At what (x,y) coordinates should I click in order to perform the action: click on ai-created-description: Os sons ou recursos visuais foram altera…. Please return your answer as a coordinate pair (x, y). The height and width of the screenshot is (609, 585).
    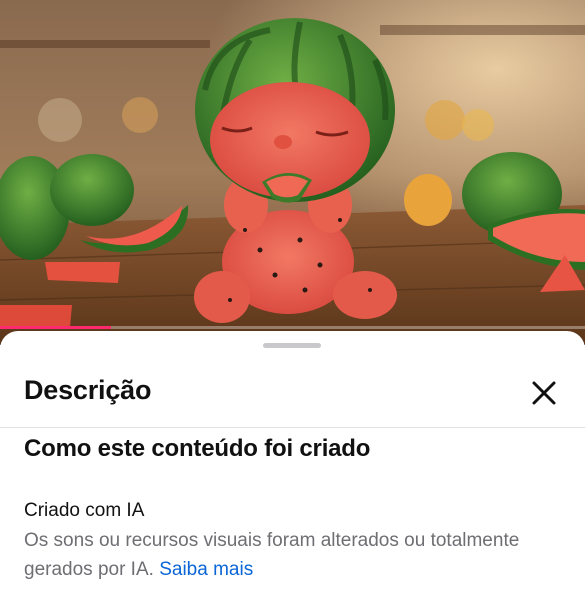
    Looking at the image, I should click on (284, 555).